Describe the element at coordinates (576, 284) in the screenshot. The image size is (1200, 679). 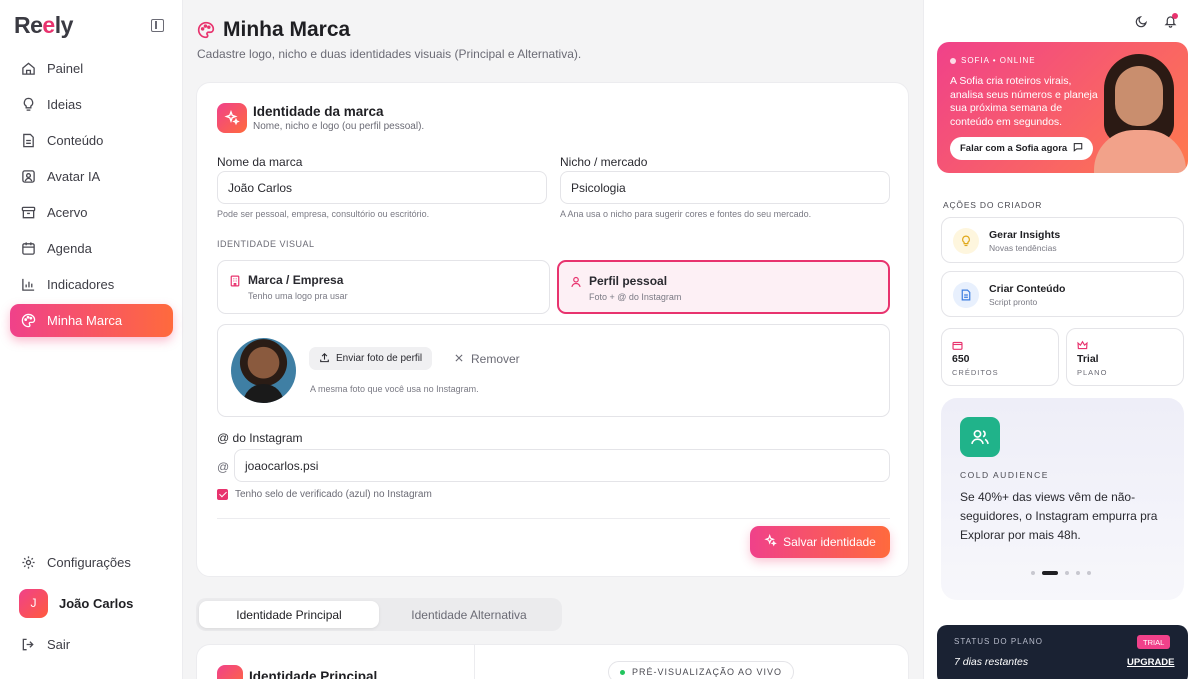
I see `user-icon` at that location.